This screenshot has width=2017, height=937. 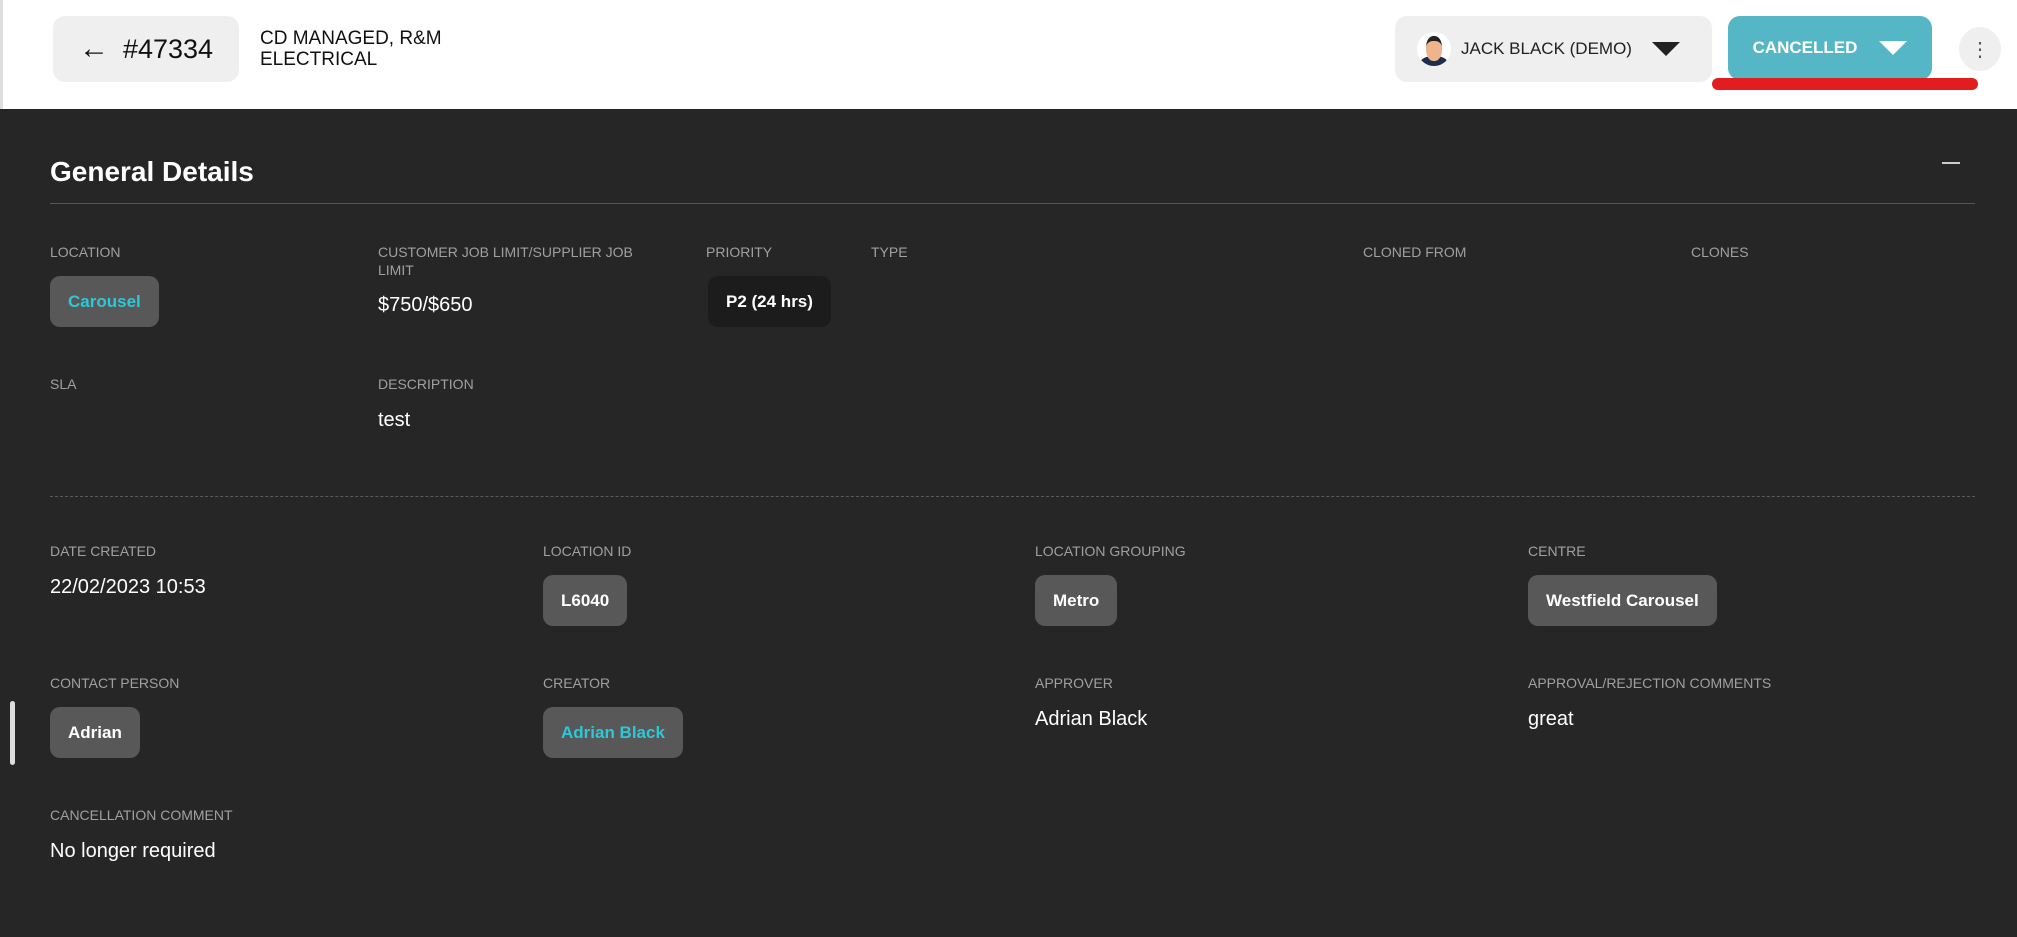 I want to click on centre-chip: Westfield Carousel, so click(x=1622, y=600).